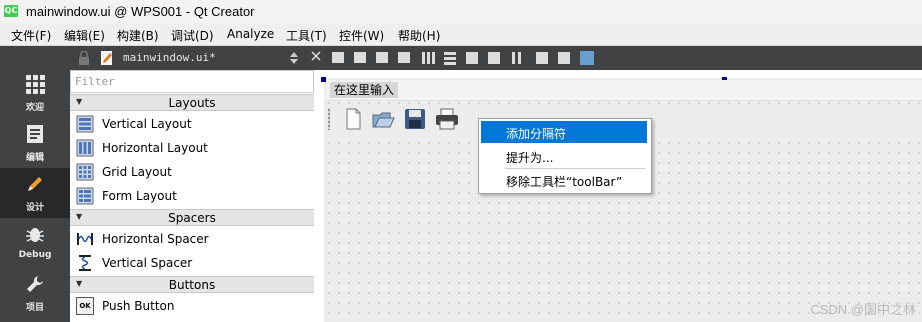 The width and height of the screenshot is (922, 322). I want to click on grid-icon, so click(35, 84).